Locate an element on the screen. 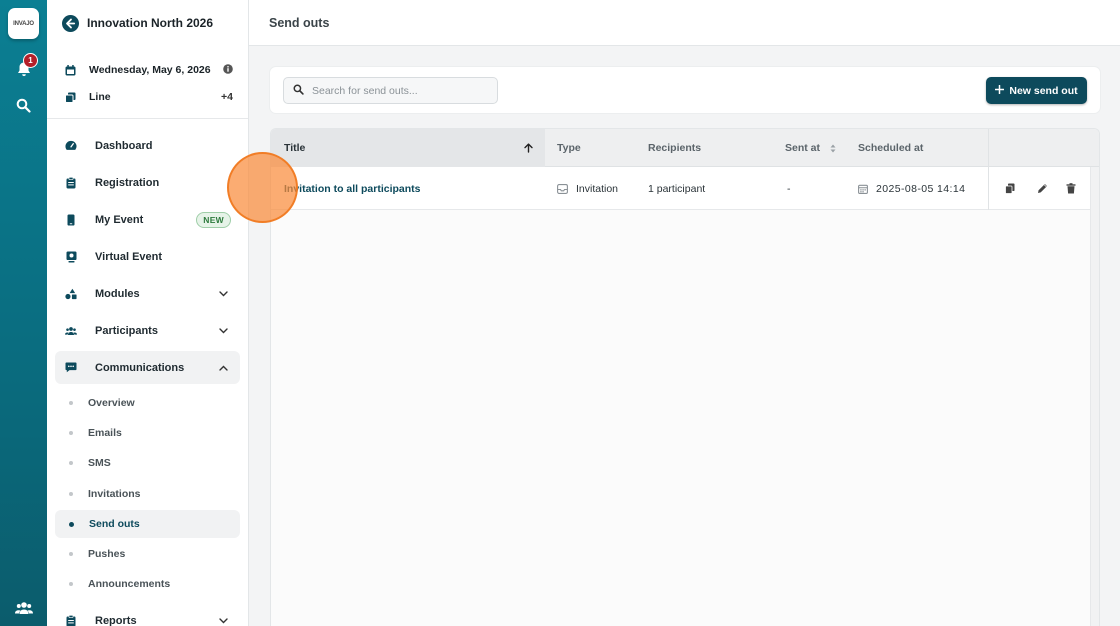  shapes-icon is located at coordinates (71, 294).